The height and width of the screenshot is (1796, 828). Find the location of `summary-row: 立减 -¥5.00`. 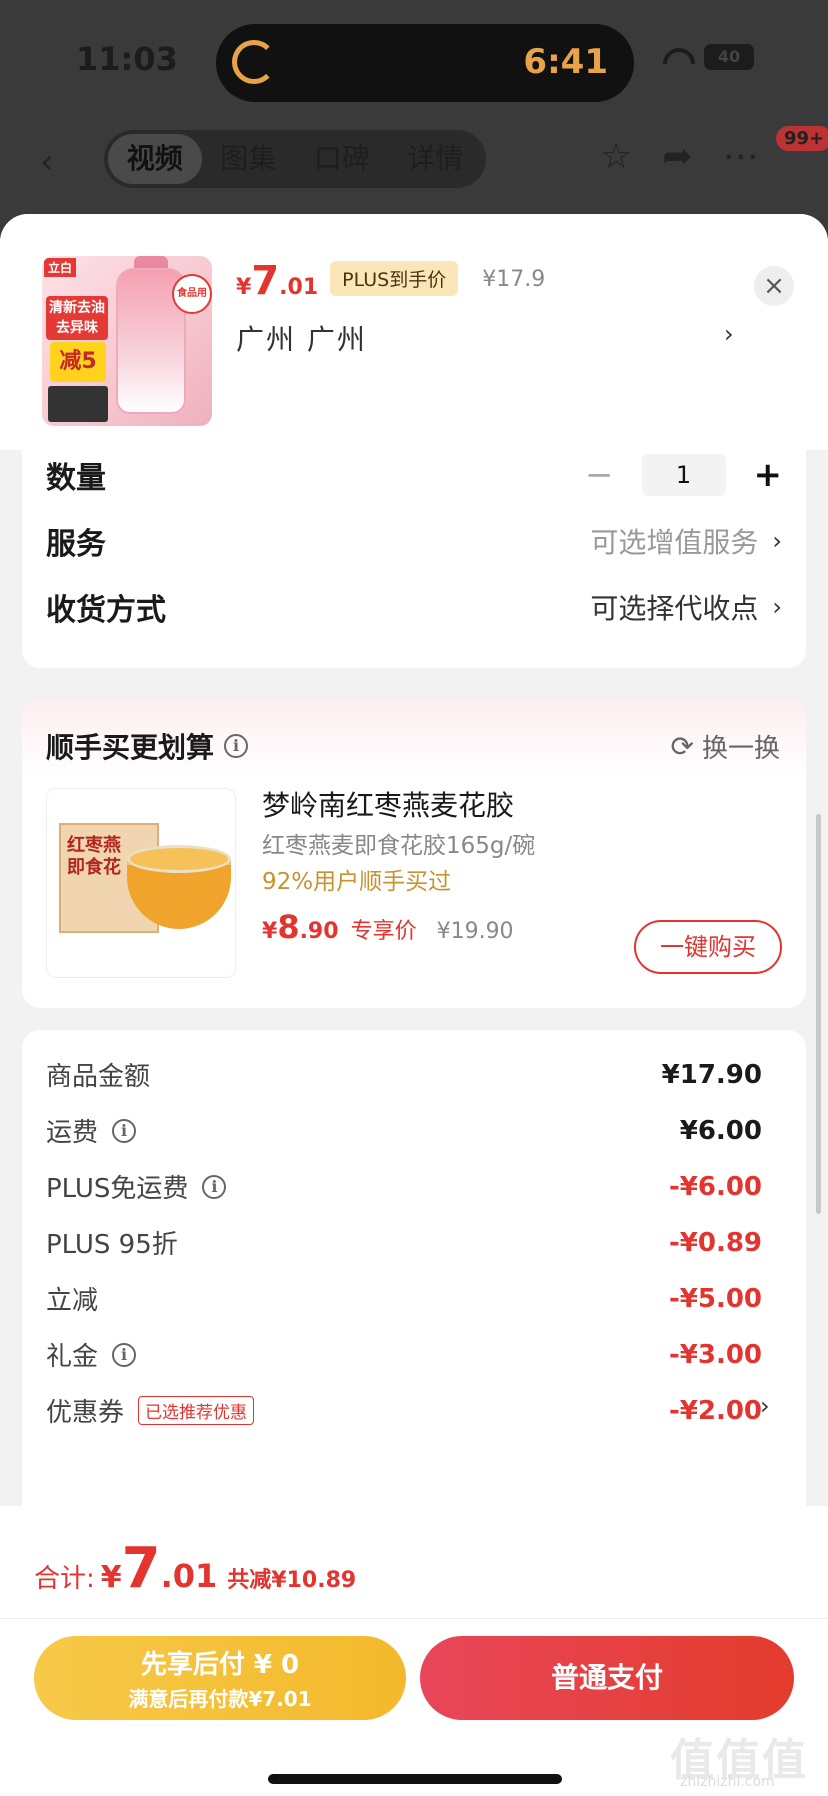

summary-row: 立减 -¥5.00 is located at coordinates (404, 1298).